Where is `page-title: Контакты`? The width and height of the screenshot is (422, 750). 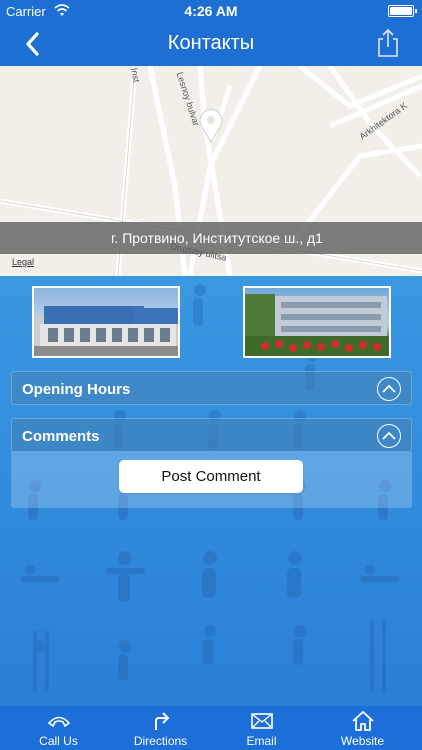 page-title: Контакты is located at coordinates (211, 43).